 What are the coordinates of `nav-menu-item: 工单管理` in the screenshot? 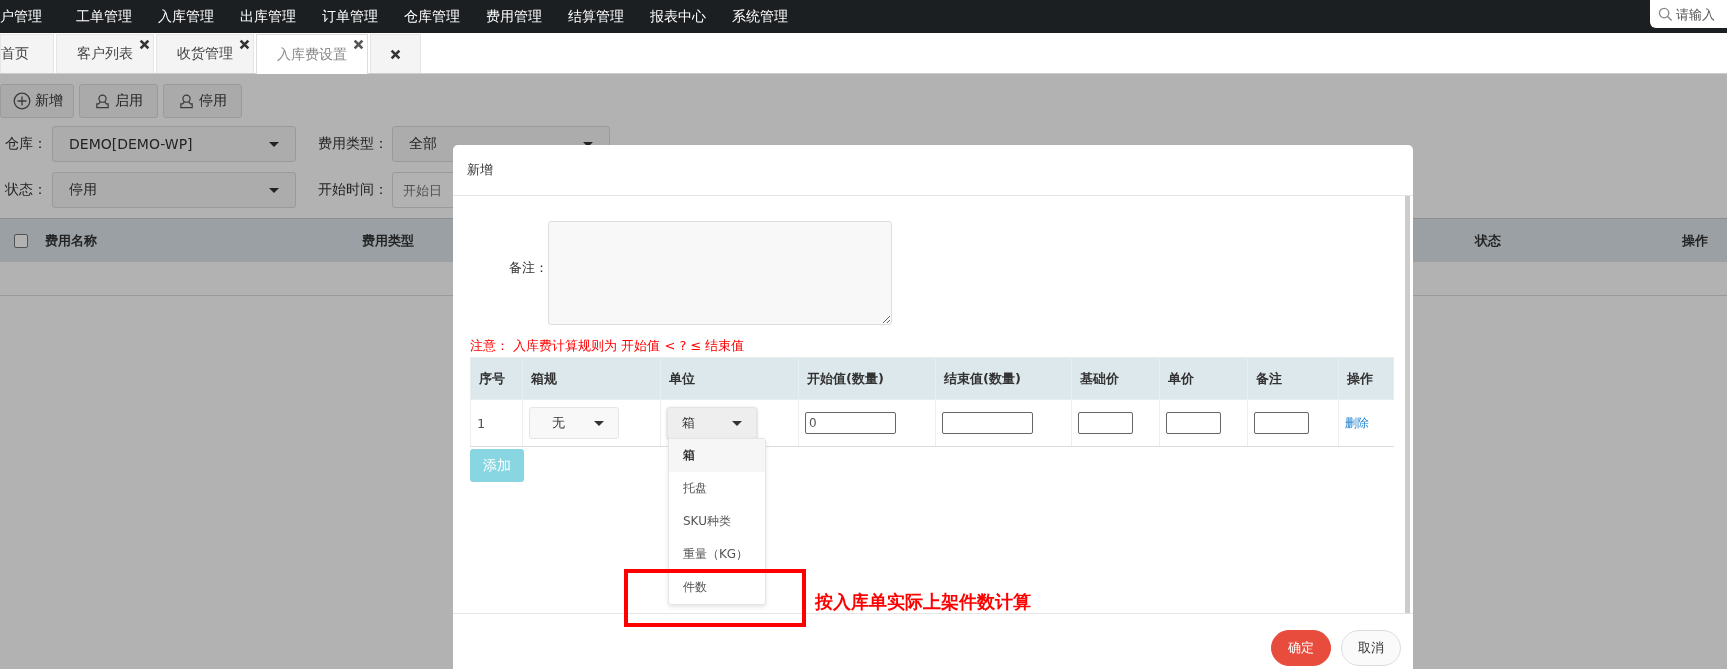 It's located at (104, 16).